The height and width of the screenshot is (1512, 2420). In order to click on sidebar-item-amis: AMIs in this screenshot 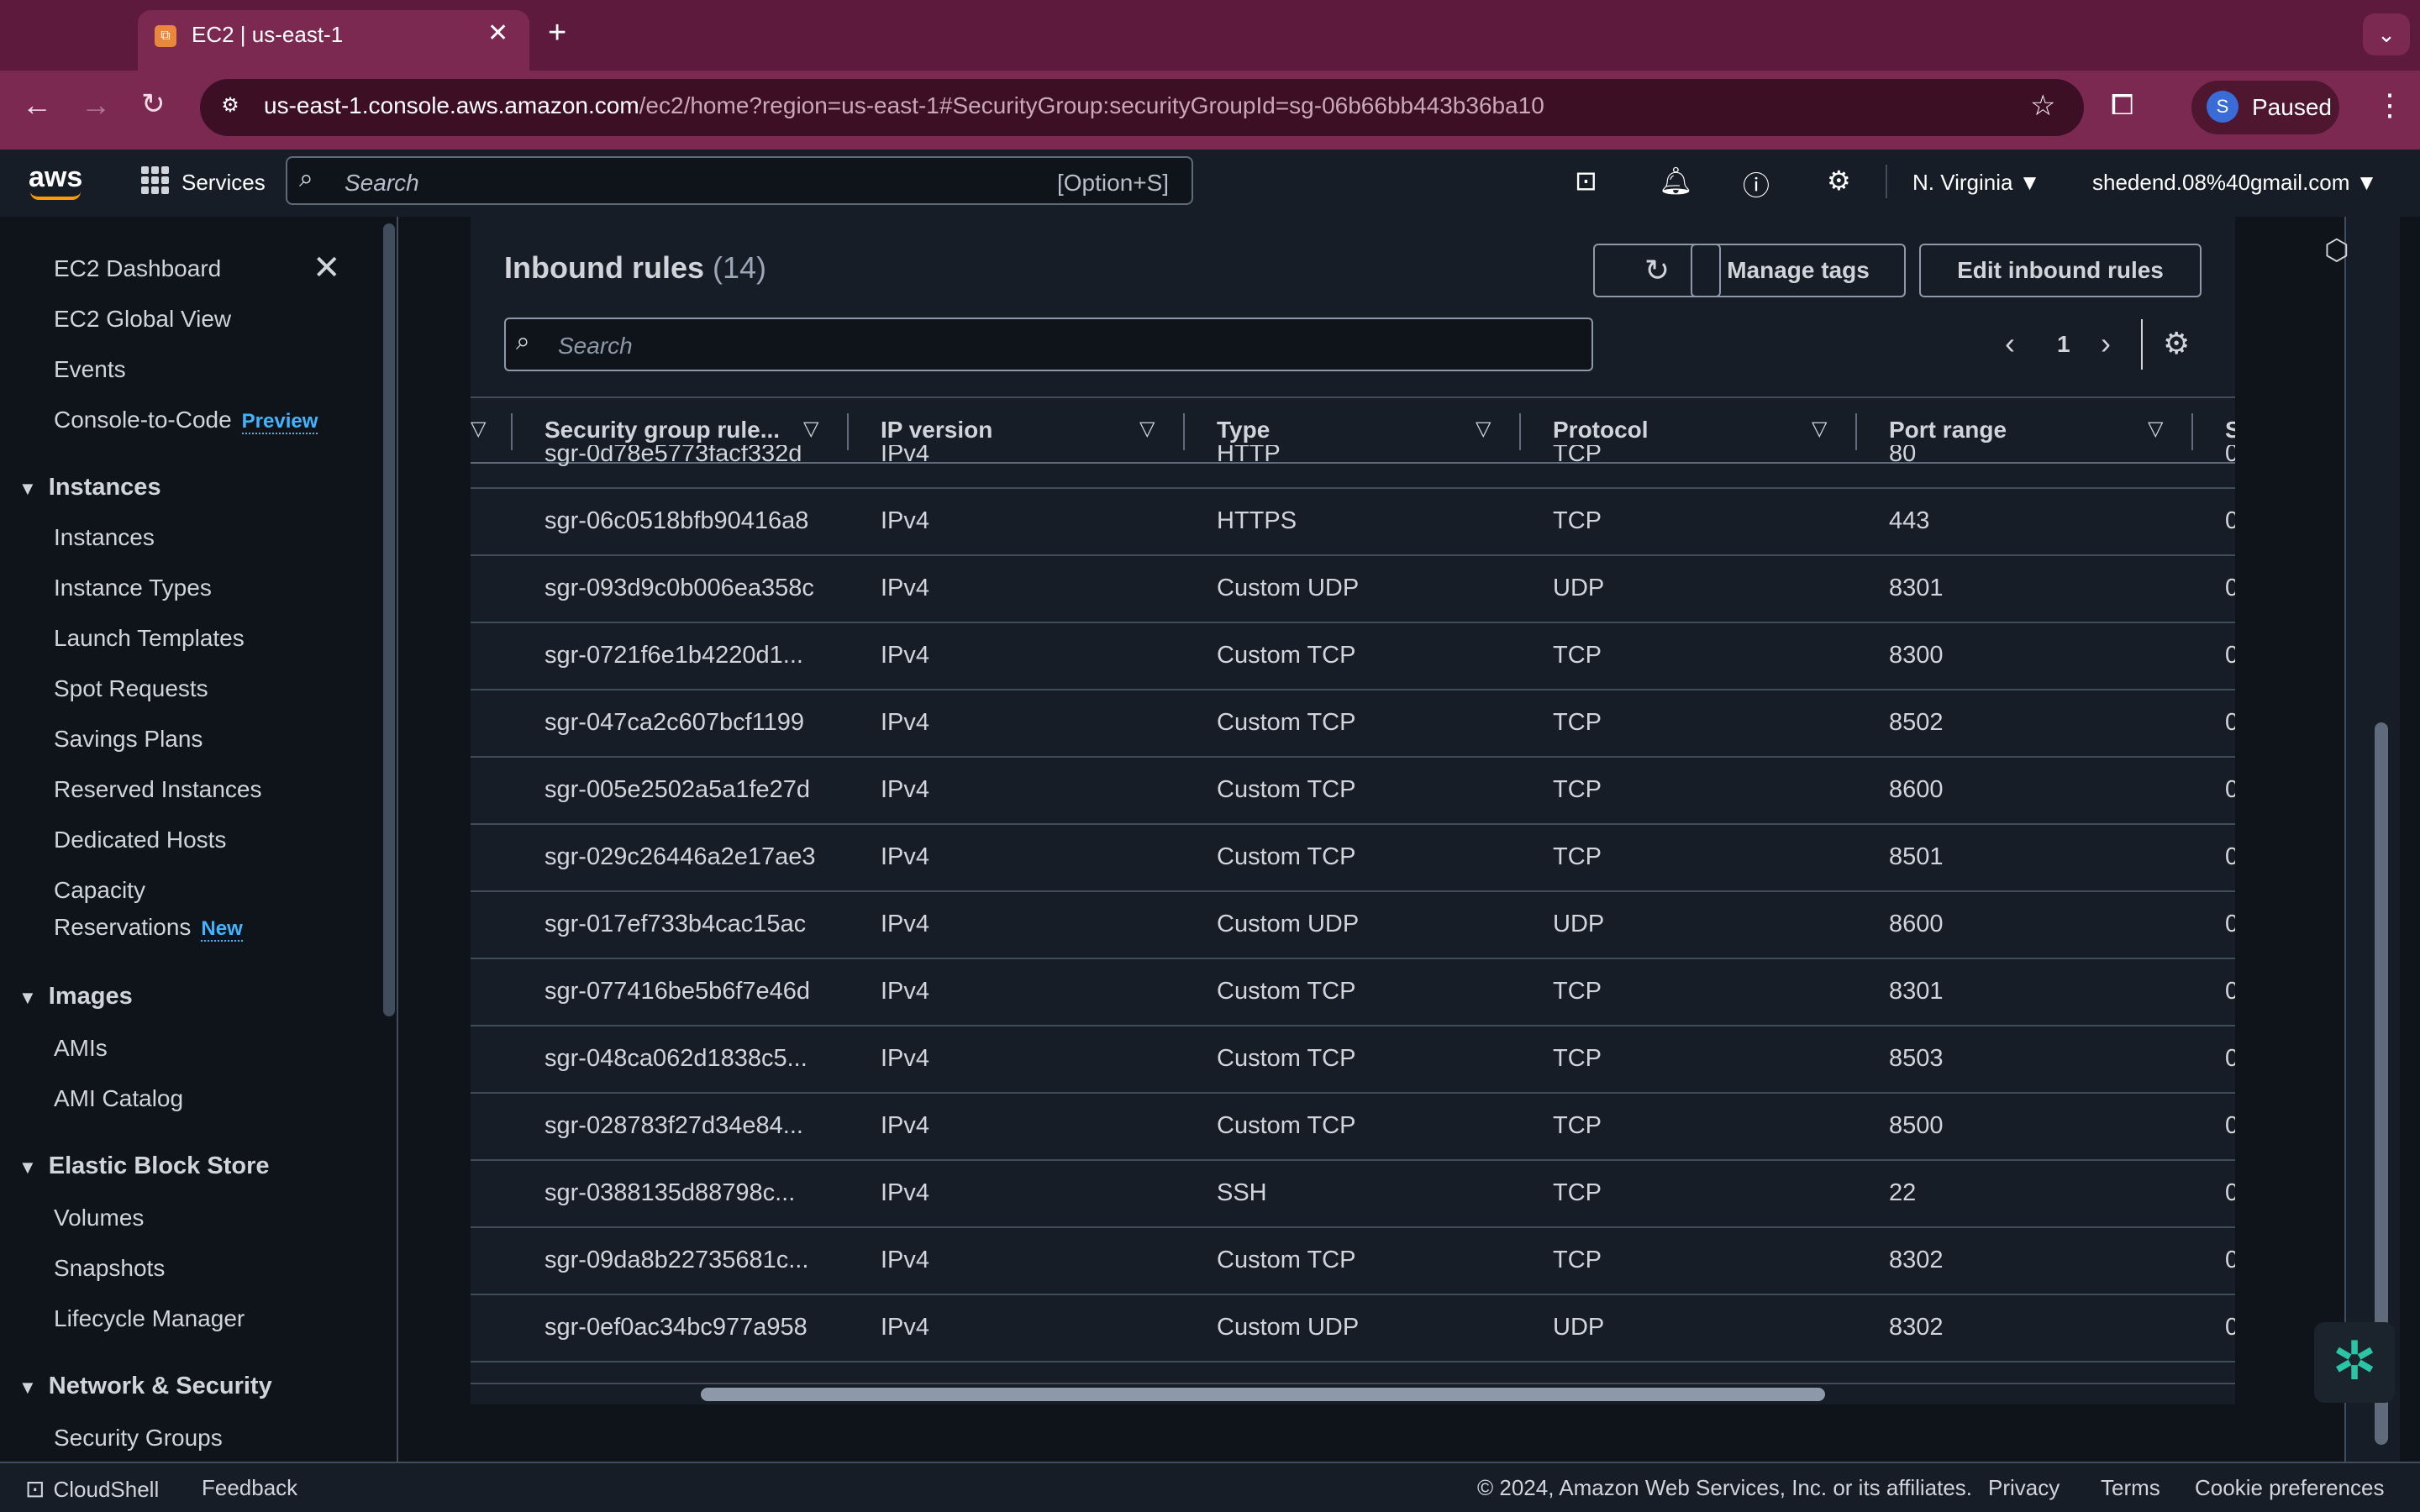, I will do `click(81, 1048)`.